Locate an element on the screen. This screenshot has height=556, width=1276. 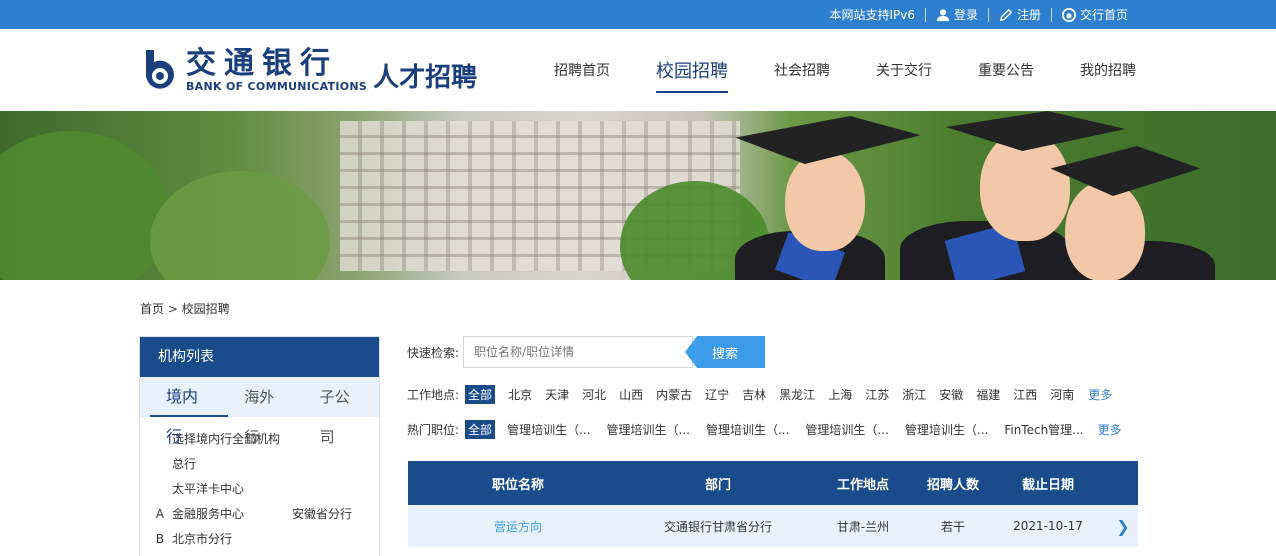
bank-home-link: 交行首页 is located at coordinates (1094, 14).